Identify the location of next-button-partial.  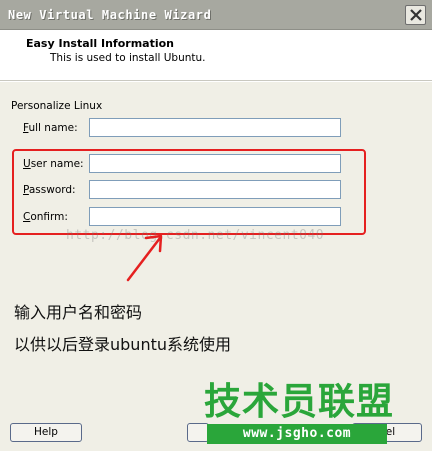
(198, 432).